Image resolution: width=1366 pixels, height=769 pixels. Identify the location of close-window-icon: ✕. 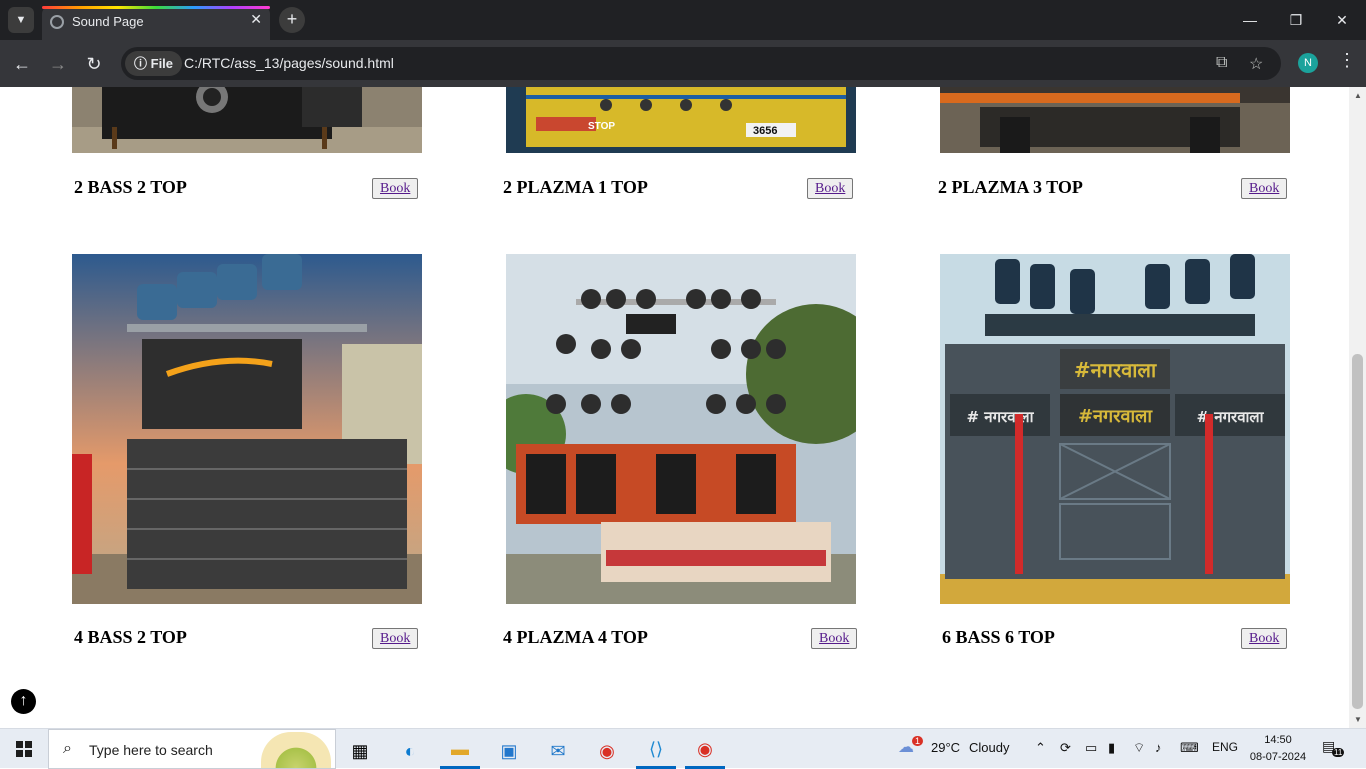
(1342, 20).